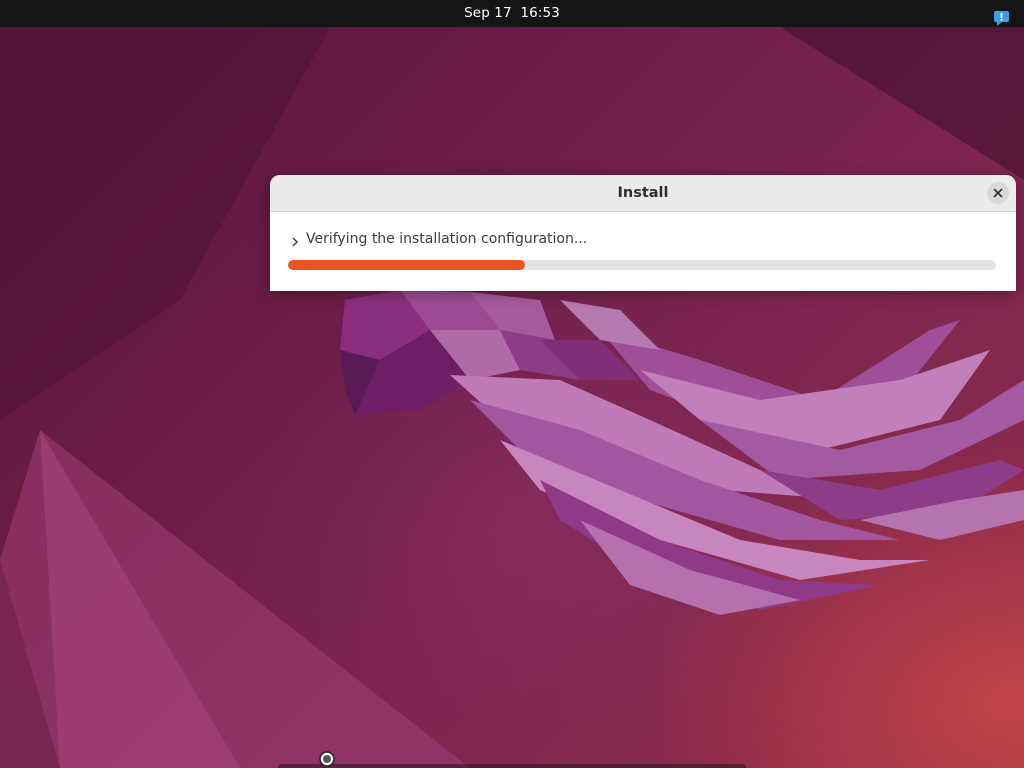 The width and height of the screenshot is (1024, 768). Describe the element at coordinates (512, 766) in the screenshot. I see `dock-edge` at that location.